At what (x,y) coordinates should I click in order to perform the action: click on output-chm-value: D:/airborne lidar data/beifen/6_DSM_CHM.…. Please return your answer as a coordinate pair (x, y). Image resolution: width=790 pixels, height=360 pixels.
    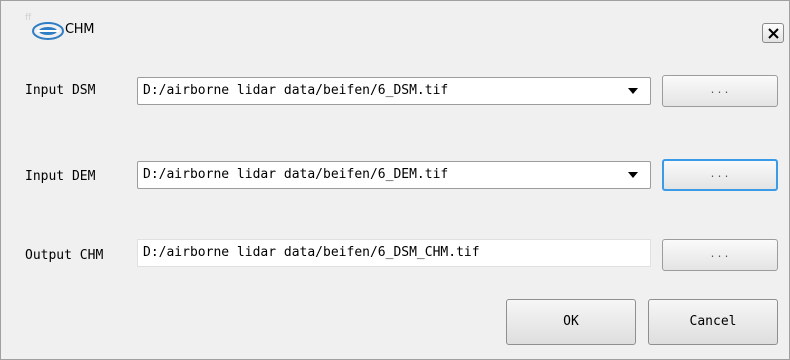
    Looking at the image, I should click on (311, 252).